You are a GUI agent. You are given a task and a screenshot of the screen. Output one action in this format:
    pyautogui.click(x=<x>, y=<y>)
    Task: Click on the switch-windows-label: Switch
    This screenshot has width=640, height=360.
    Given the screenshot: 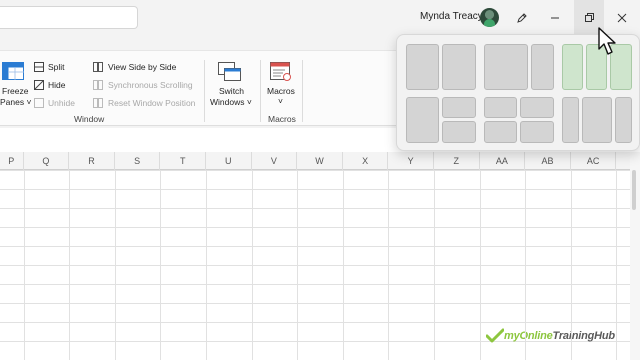 What is the action you would take?
    pyautogui.click(x=231, y=91)
    